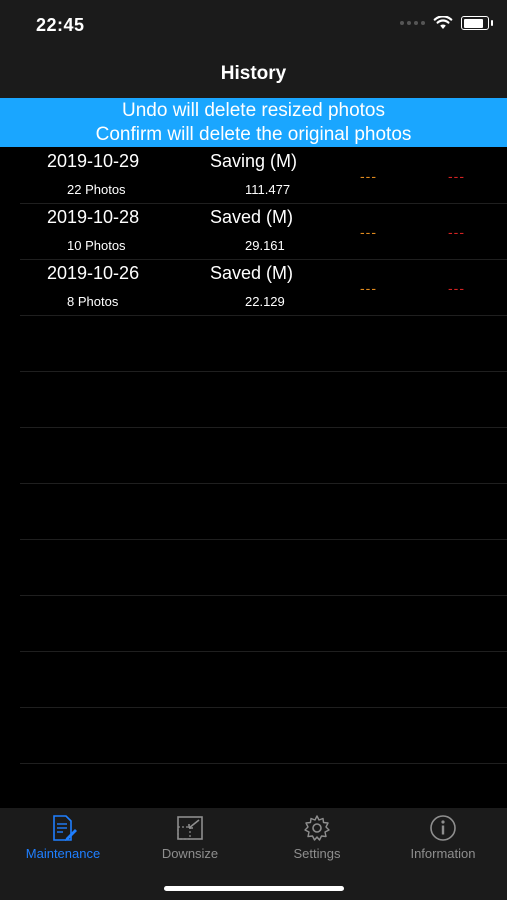 The image size is (507, 900). I want to click on status-bar: 22:45, so click(253, 25).